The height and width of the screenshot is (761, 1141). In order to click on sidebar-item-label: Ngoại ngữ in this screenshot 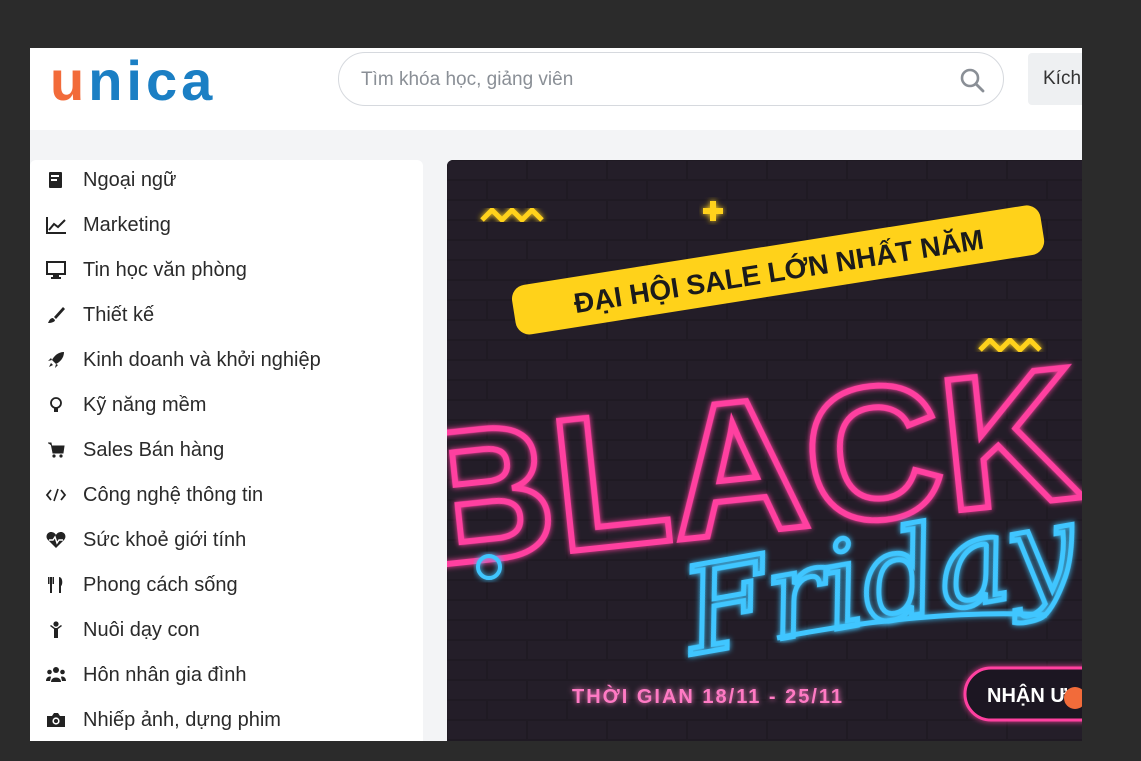, I will do `click(130, 179)`.